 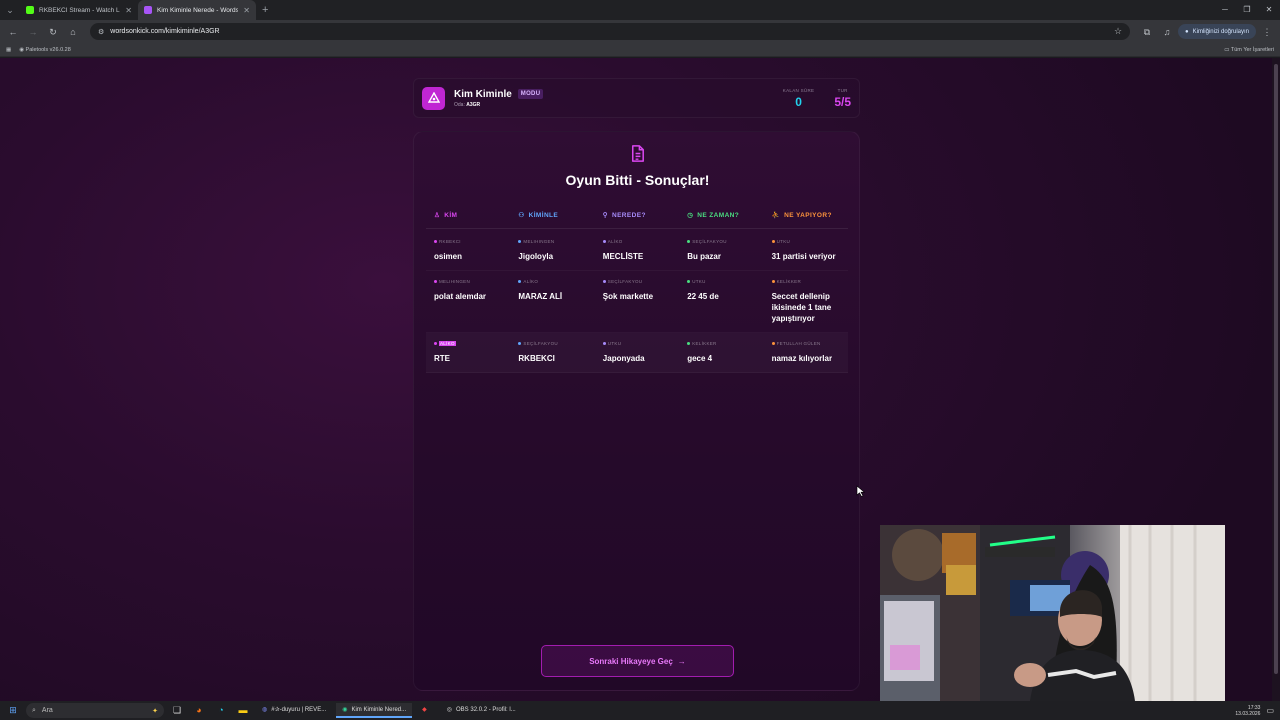 I want to click on profile-button: ● Kimliğinizi doğrulayın, so click(x=1217, y=31).